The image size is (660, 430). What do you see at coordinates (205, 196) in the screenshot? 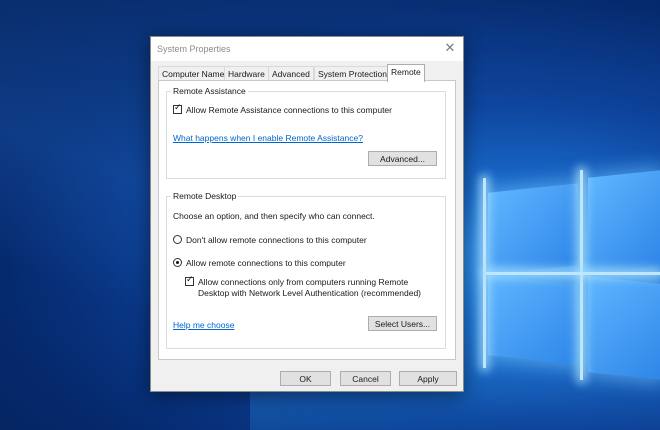
I see `group-label: Remote Desktop` at bounding box center [205, 196].